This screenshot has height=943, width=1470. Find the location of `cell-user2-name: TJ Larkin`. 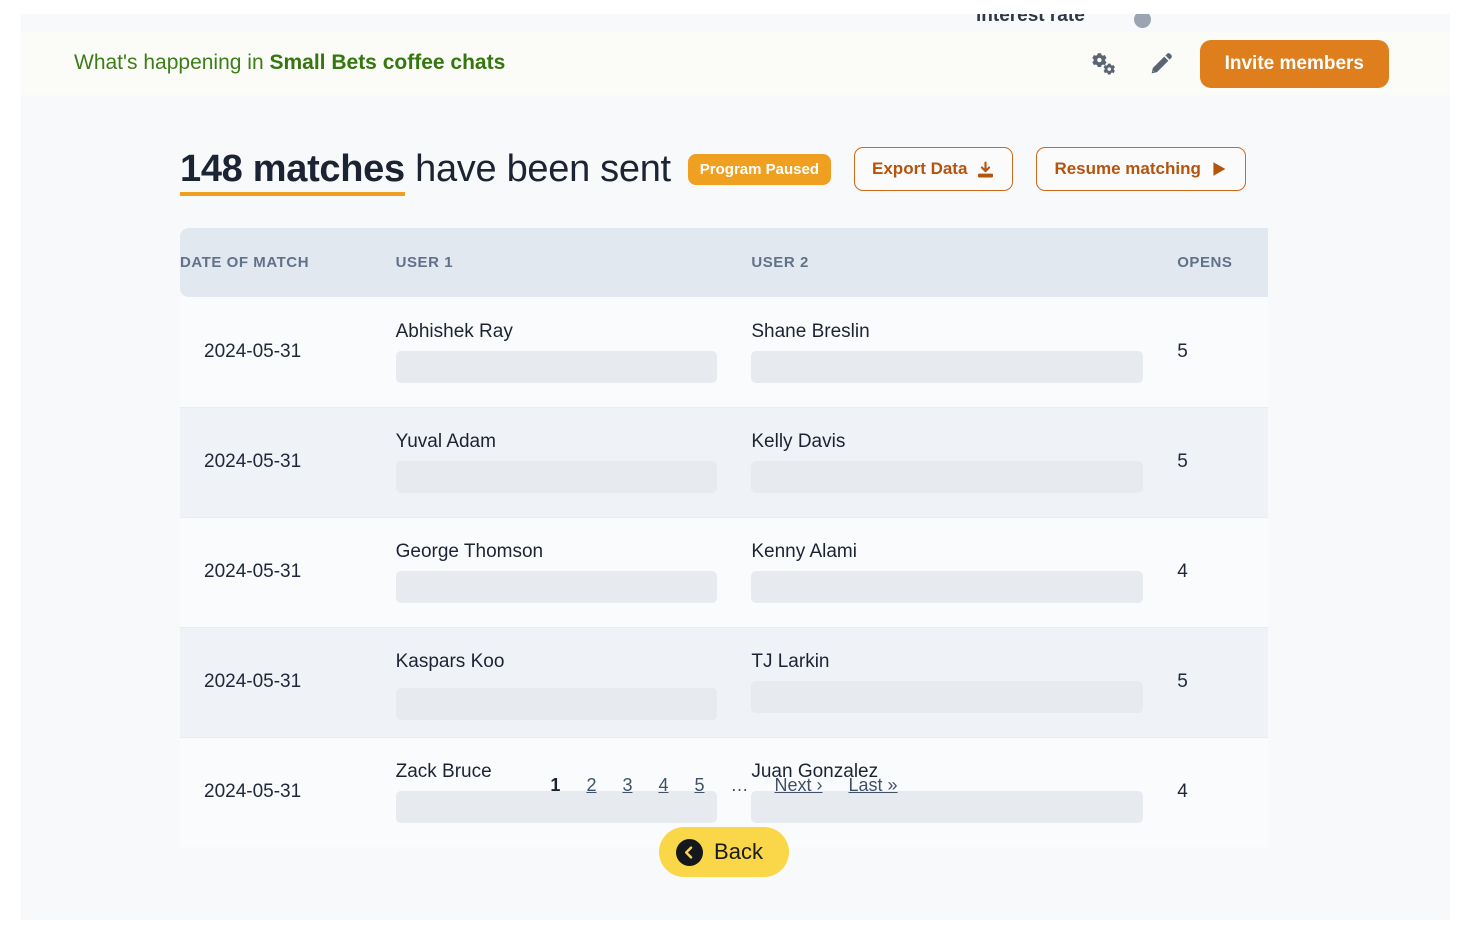

cell-user2-name: TJ Larkin is located at coordinates (790, 661).